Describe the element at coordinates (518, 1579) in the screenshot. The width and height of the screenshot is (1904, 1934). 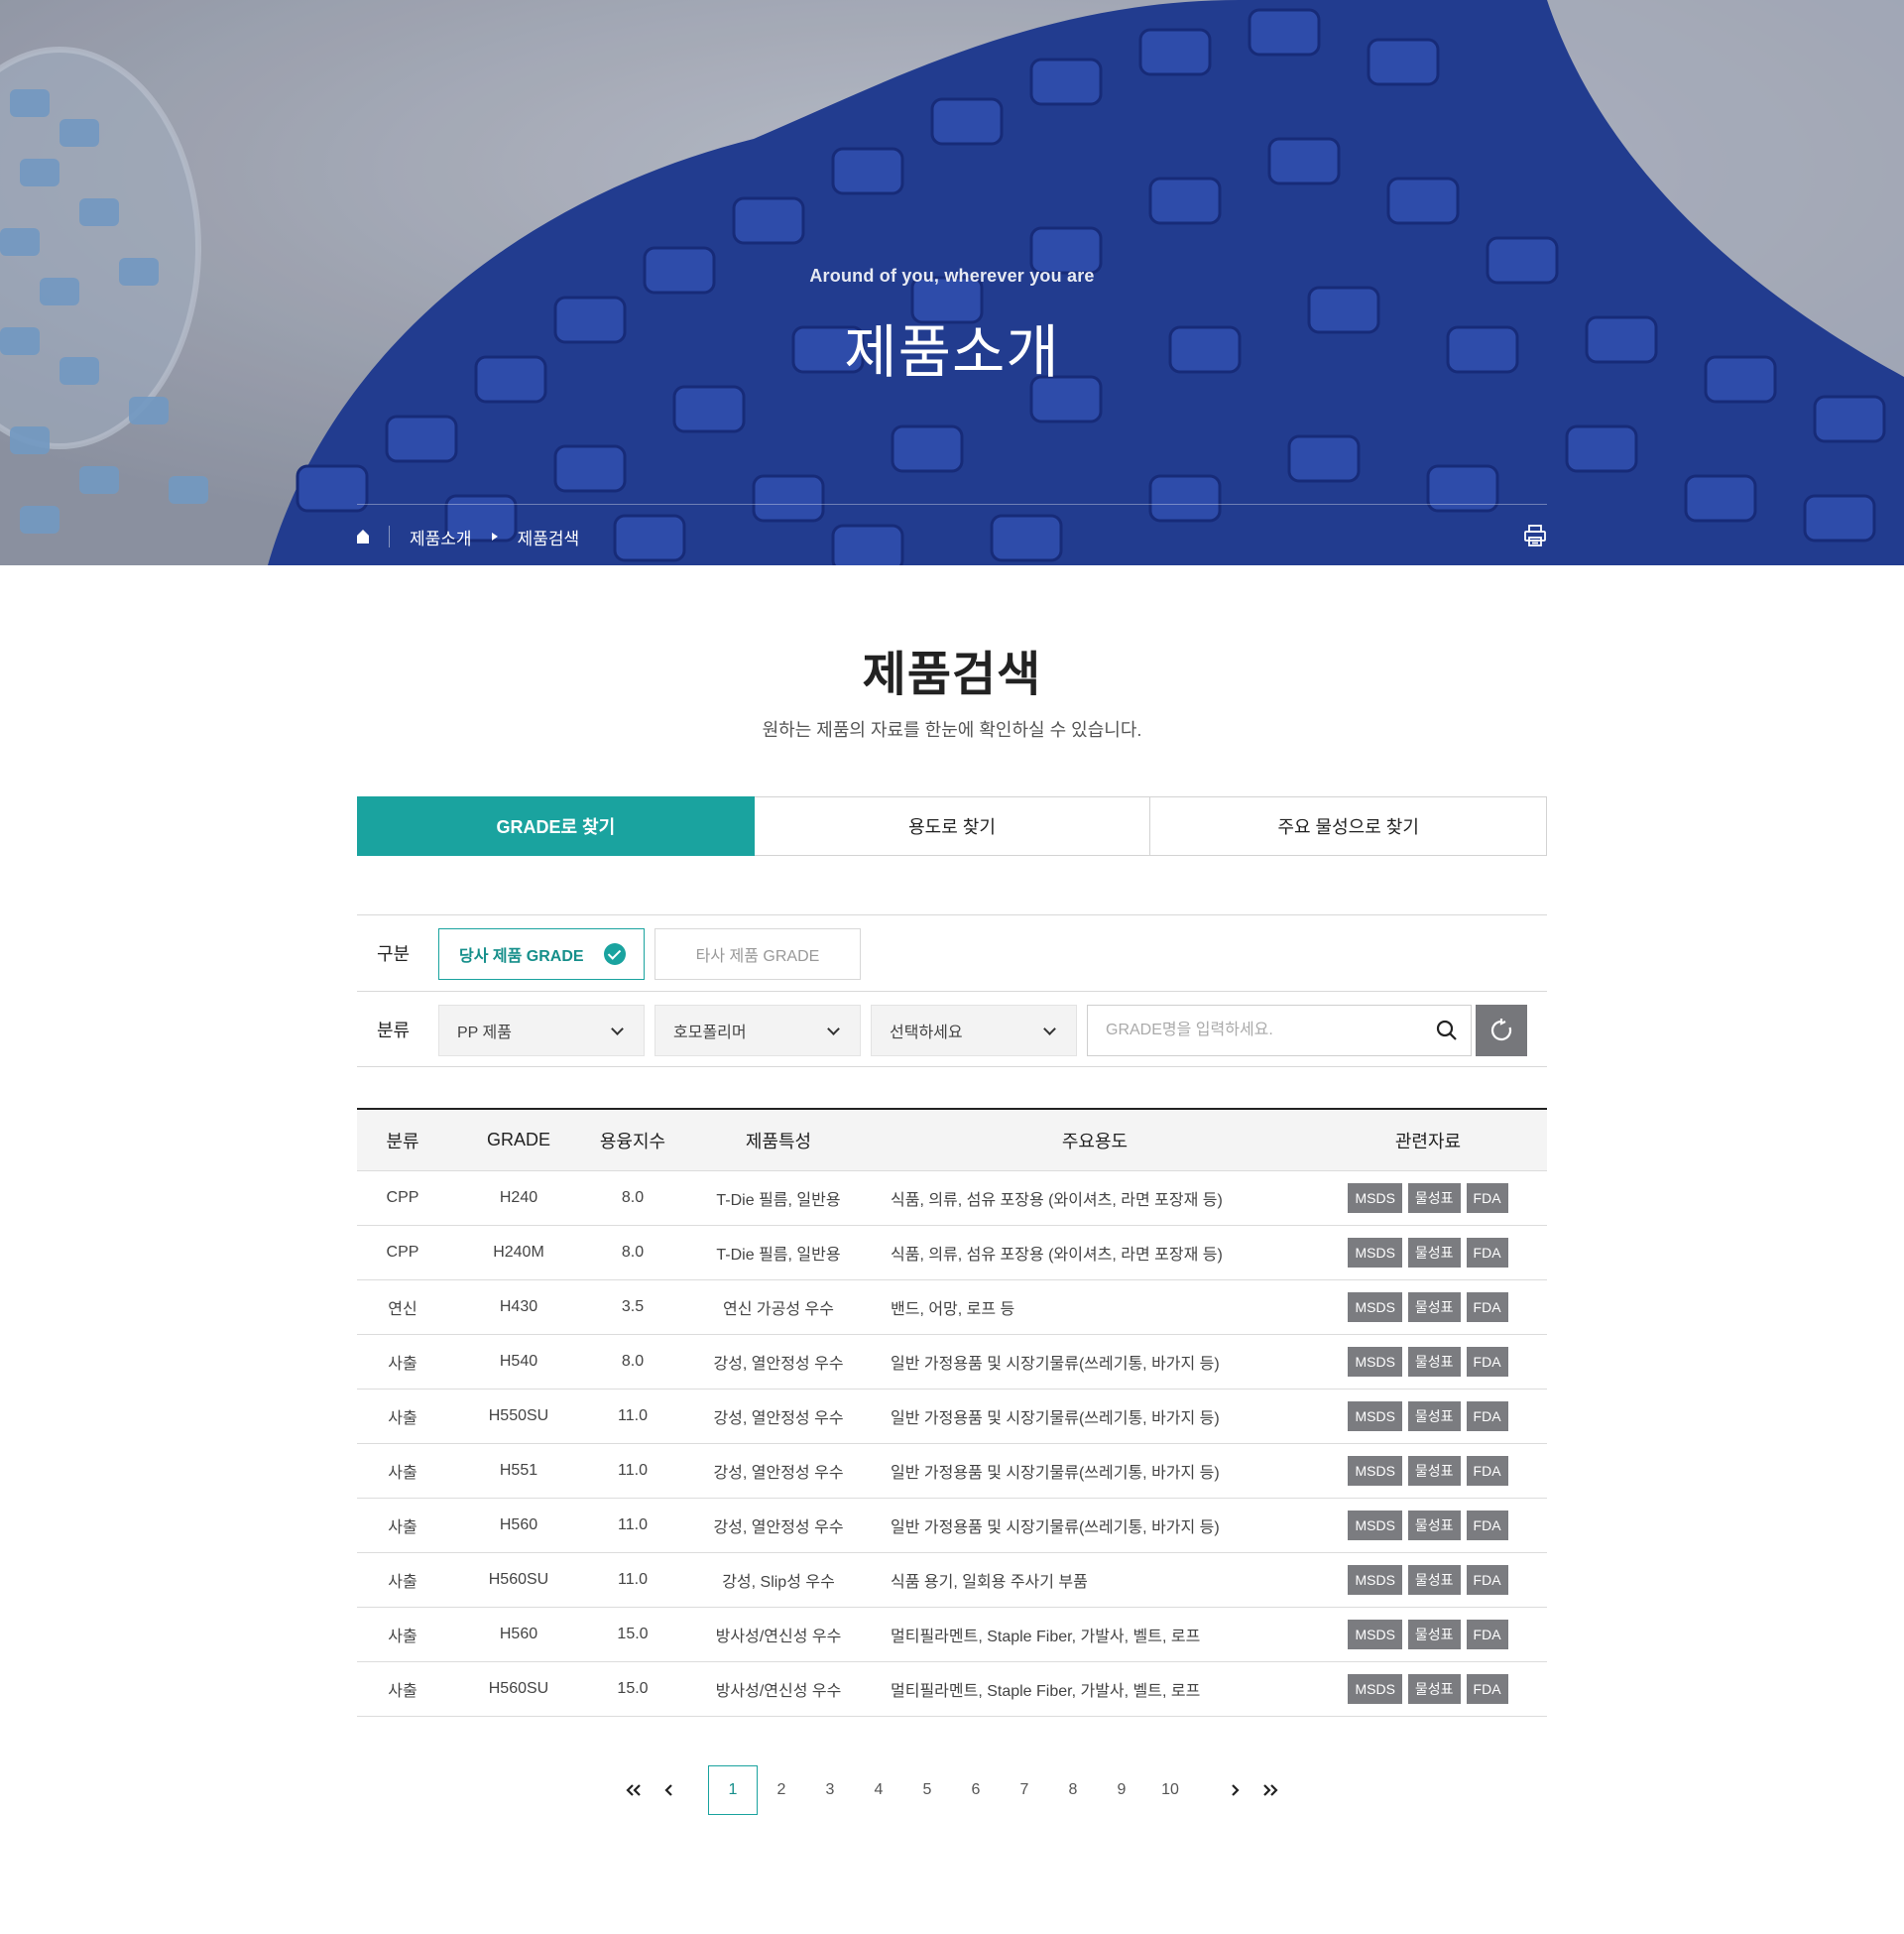
I see `row-grade: H560SU` at that location.